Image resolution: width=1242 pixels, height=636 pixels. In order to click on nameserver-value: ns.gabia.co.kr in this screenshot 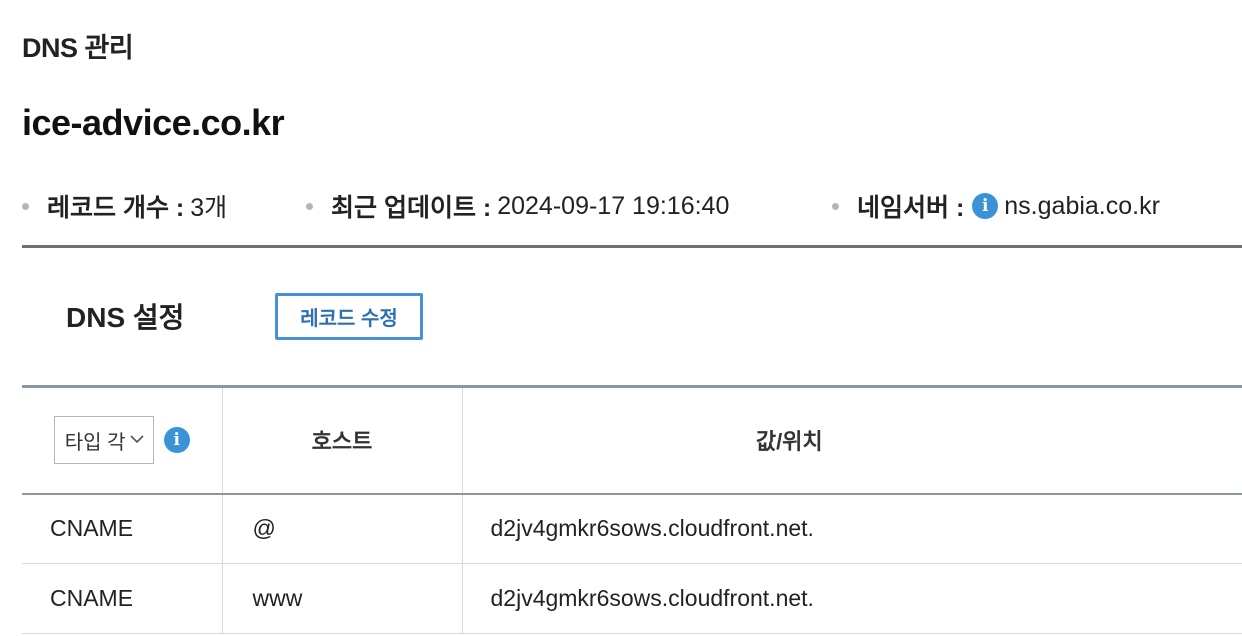, I will do `click(1082, 205)`.